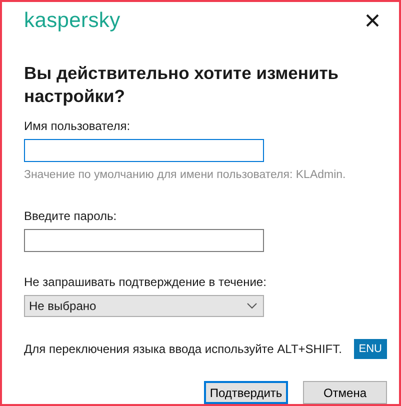  What do you see at coordinates (182, 85) in the screenshot?
I see `dialog-title: Вы действительно хотите изменить настройки?` at bounding box center [182, 85].